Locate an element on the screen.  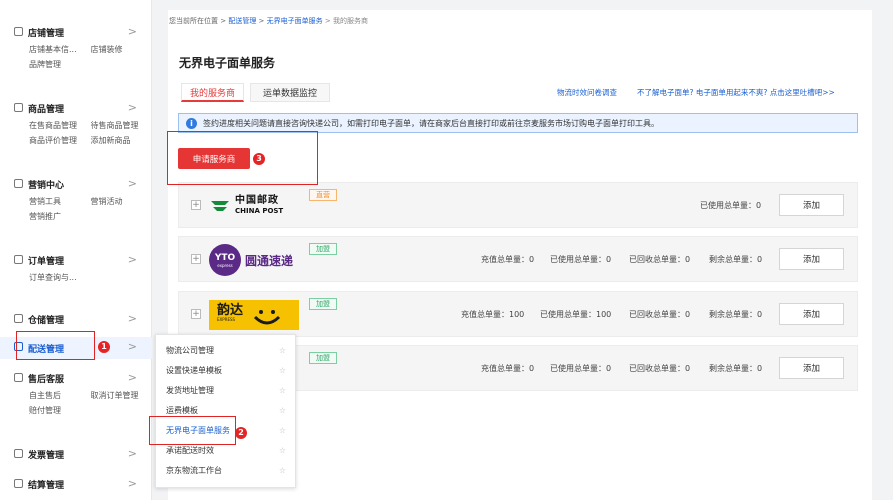
breadcrumb-link-delivery: 配送管理 is located at coordinates (242, 21).